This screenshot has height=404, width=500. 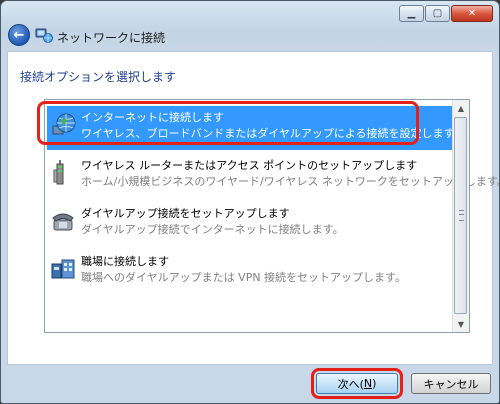 I want to click on arrow-left-icon: ←, so click(x=19, y=35).